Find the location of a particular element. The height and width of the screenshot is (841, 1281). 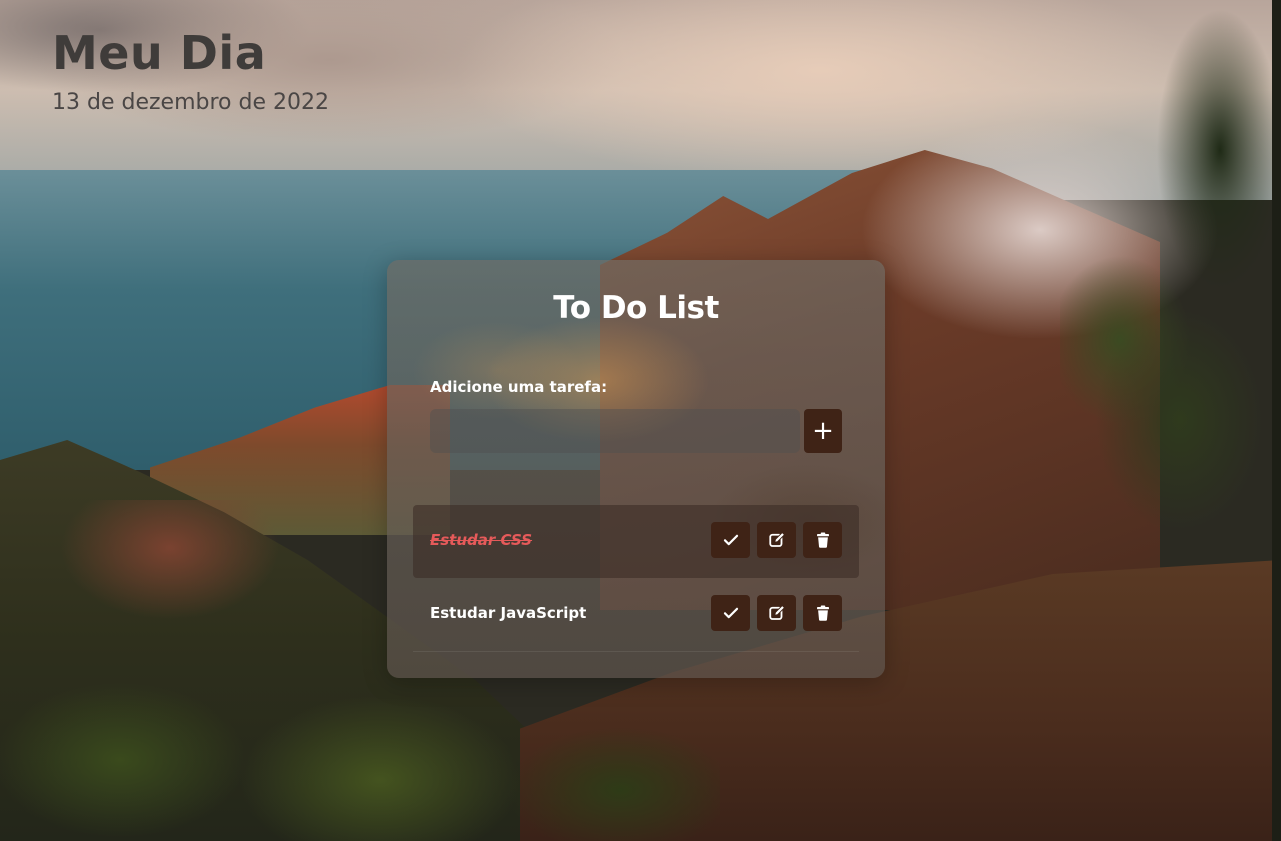

plus-icon: + is located at coordinates (823, 431).